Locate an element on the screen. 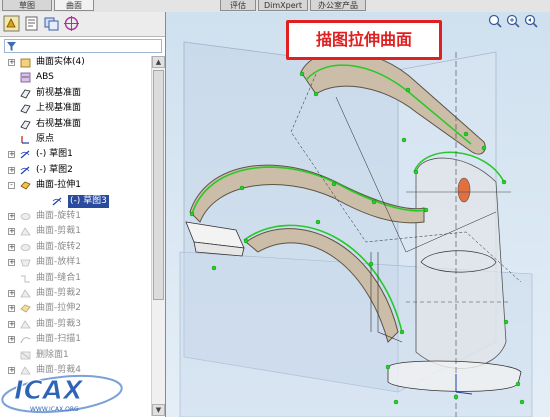 The height and width of the screenshot is (420, 550). tree-item-label: 曲面-剪裁1 is located at coordinates (58, 231).